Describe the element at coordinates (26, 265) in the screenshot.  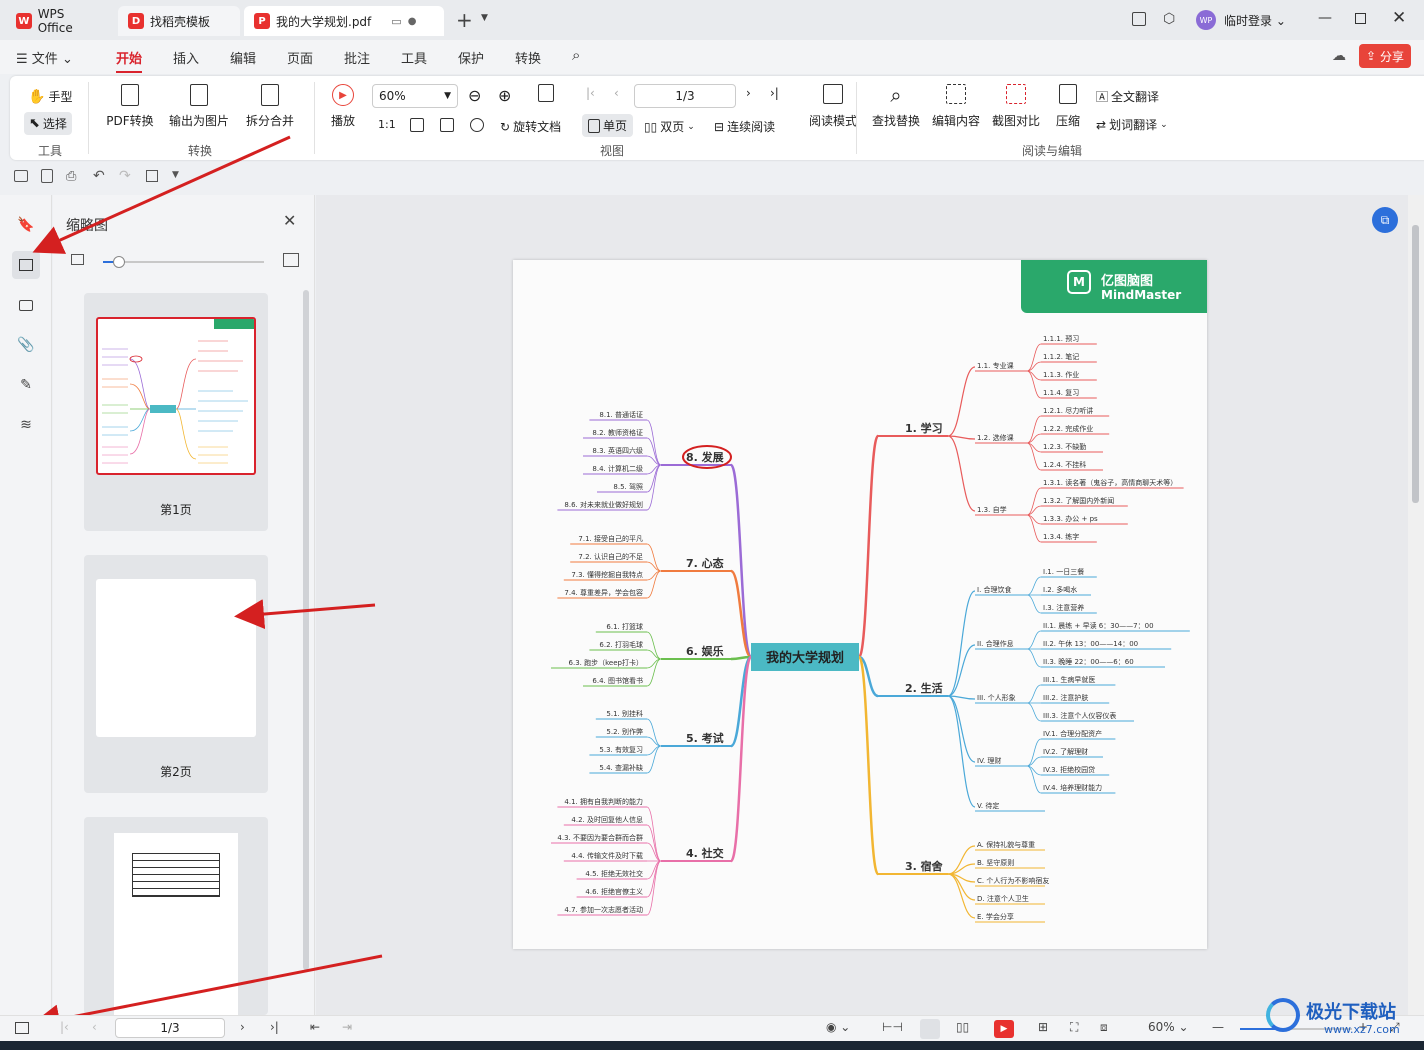
I see `thumbnail-icon` at that location.